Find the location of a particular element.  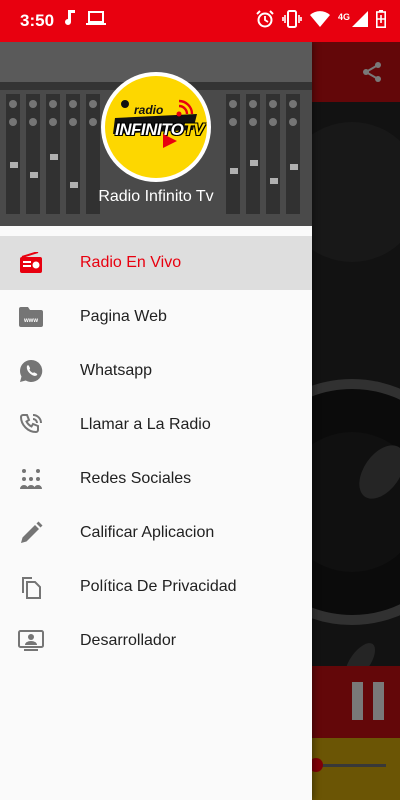

menu-item-label: Desarrollador is located at coordinates (128, 640).